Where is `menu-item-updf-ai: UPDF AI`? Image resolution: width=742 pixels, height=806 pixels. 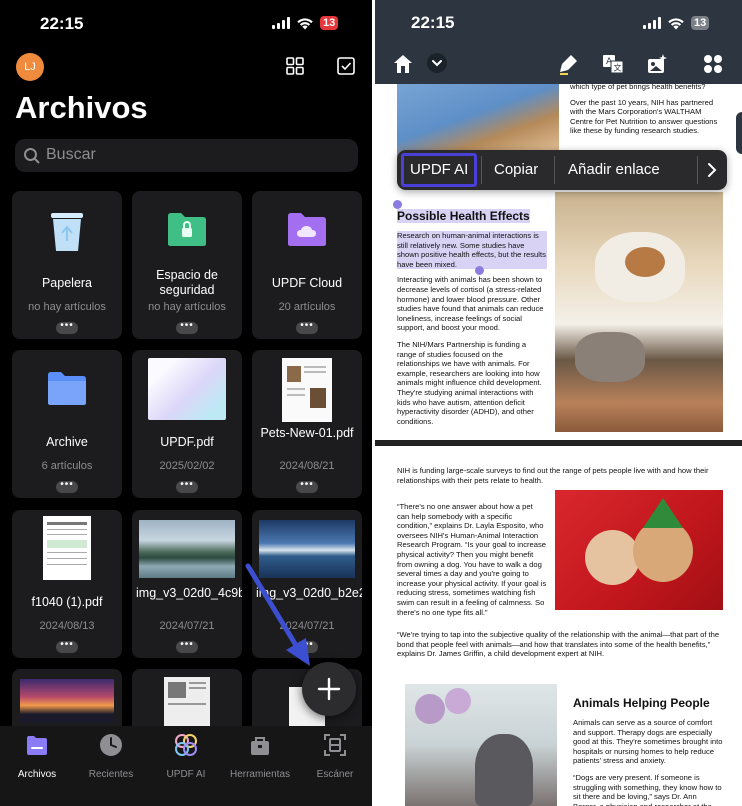
menu-item-updf-ai: UPDF AI is located at coordinates (439, 169).